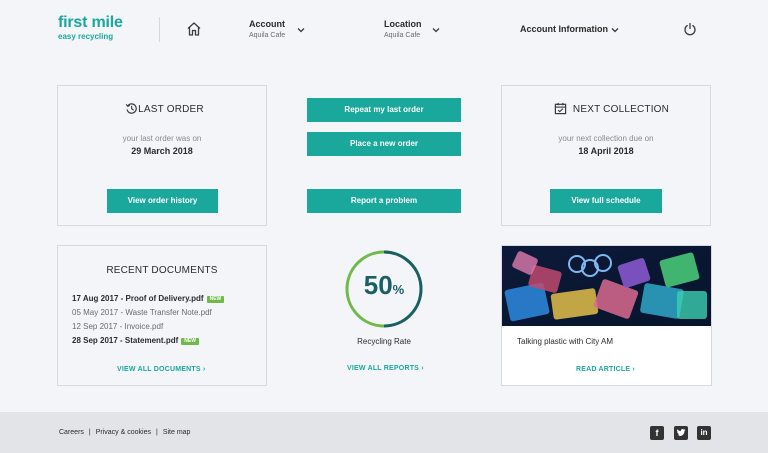 The image size is (768, 453). Describe the element at coordinates (177, 432) in the screenshot. I see `site-map-link: Site map` at that location.